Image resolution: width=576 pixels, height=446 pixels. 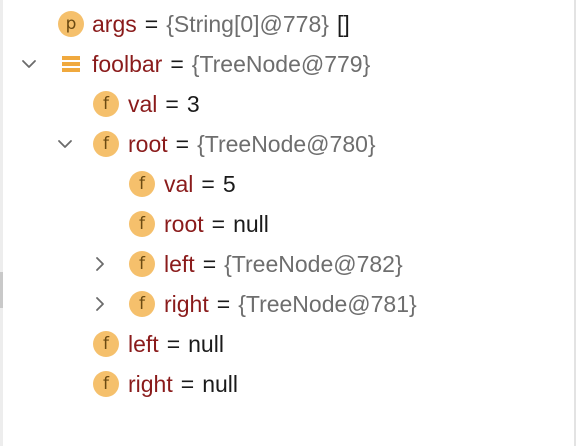 What do you see at coordinates (327, 303) in the screenshot?
I see `variable-value: {TreeNode@781}` at bounding box center [327, 303].